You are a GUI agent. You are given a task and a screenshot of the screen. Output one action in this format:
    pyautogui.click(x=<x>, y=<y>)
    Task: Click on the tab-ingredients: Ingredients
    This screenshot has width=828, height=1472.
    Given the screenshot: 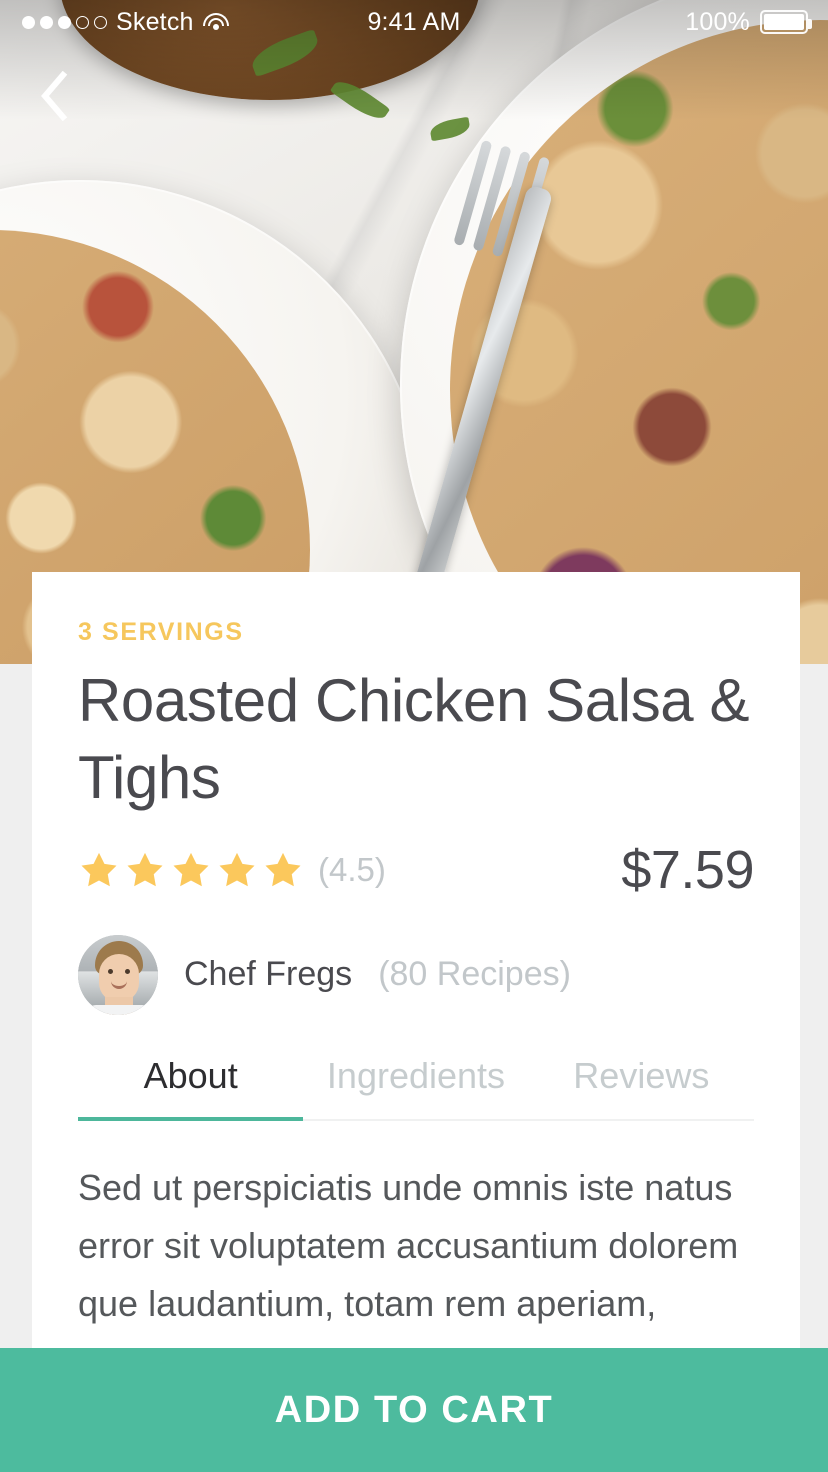 What is the action you would take?
    pyautogui.click(x=415, y=1087)
    